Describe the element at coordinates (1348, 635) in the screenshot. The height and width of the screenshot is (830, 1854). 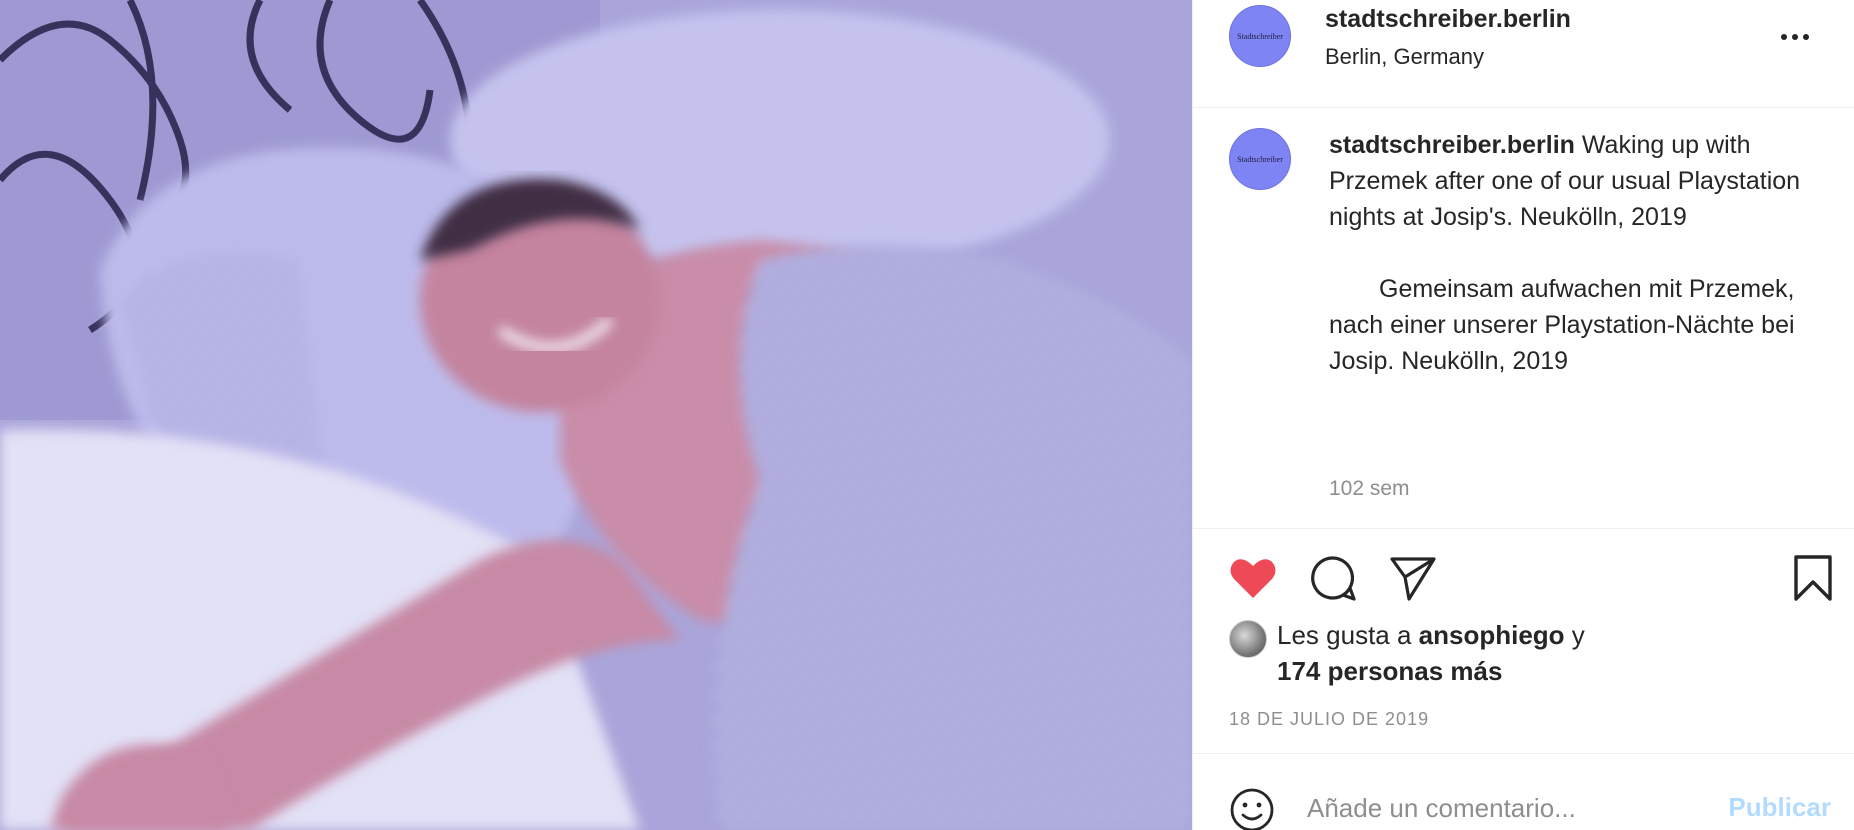
I see `likes-prefix: Les gusta a` at that location.